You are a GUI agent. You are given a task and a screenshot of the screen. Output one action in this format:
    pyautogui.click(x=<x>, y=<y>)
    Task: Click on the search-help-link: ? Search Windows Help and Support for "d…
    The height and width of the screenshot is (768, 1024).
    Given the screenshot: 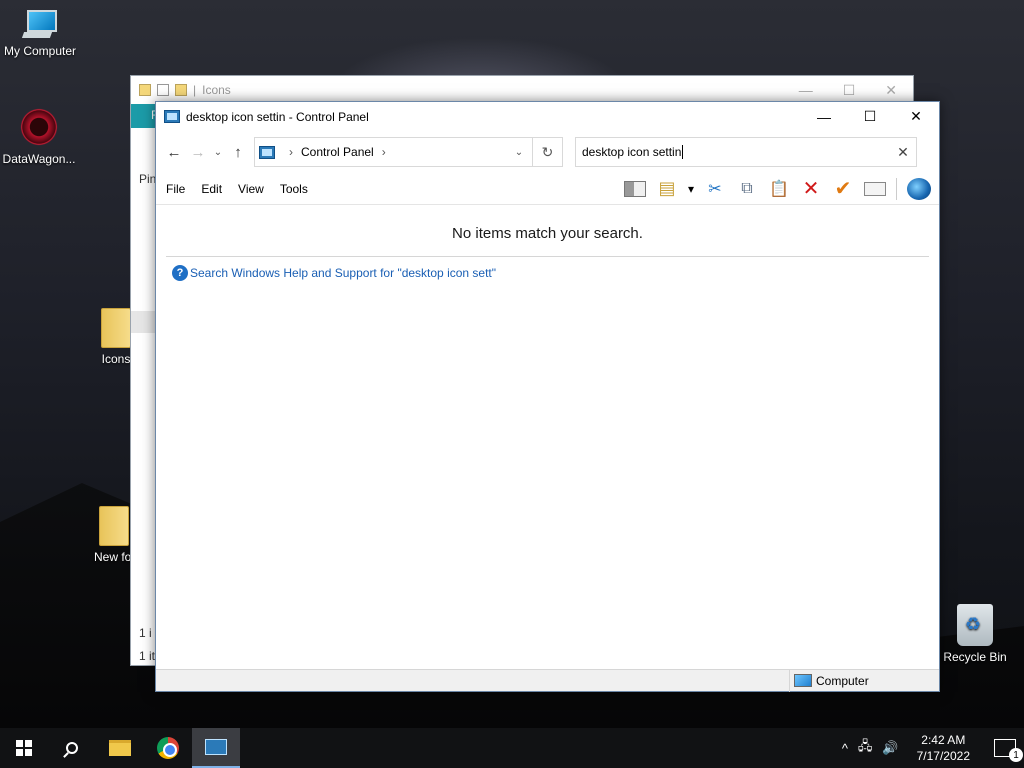 What is the action you would take?
    pyautogui.click(x=555, y=273)
    